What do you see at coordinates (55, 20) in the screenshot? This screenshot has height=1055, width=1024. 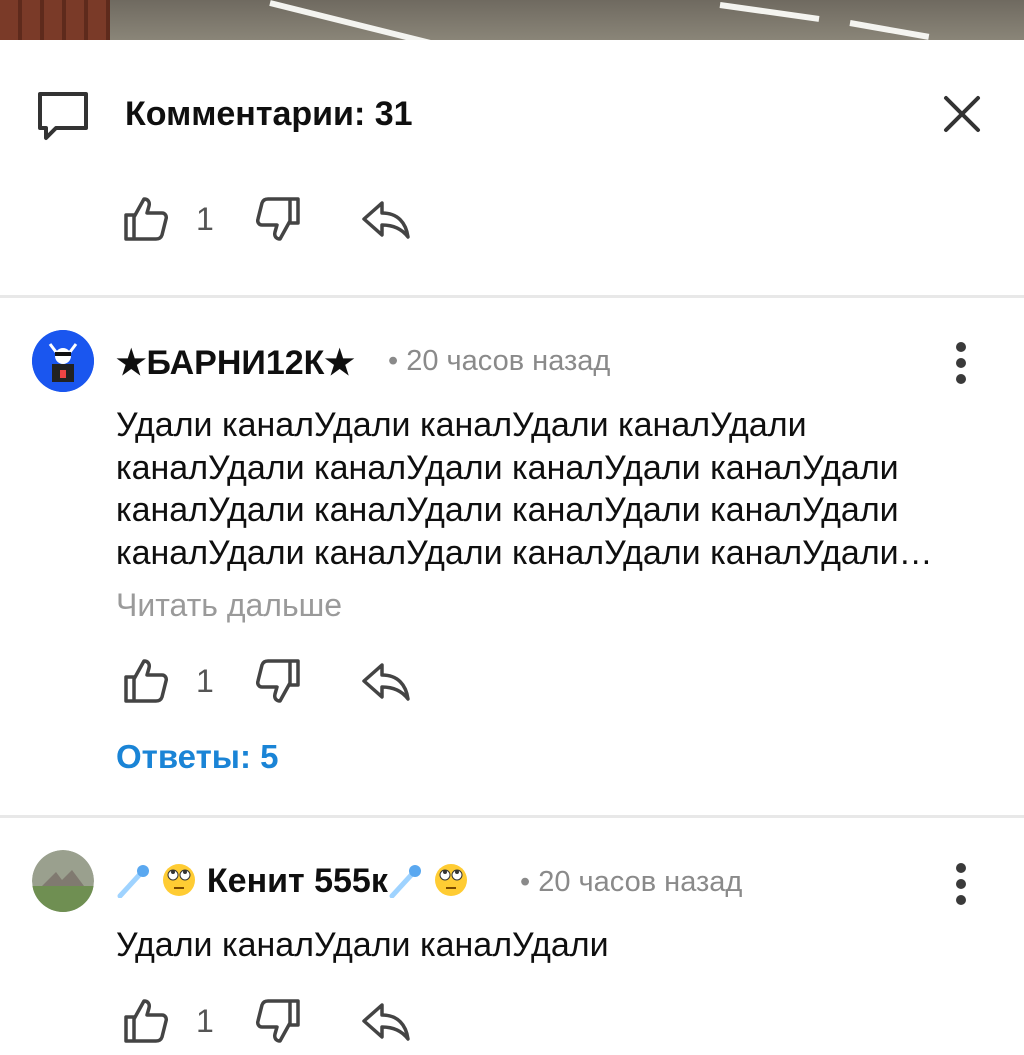 I see `video-brick-wall` at bounding box center [55, 20].